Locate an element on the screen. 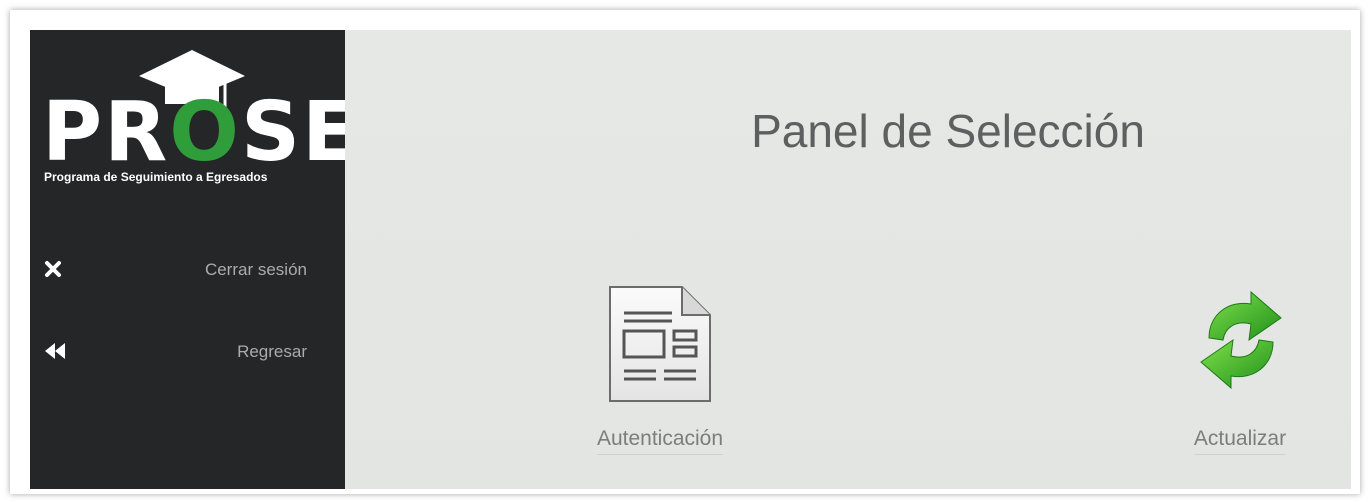 This screenshot has width=1368, height=502. tile-autenticacion: Autenticación is located at coordinates (660, 375).